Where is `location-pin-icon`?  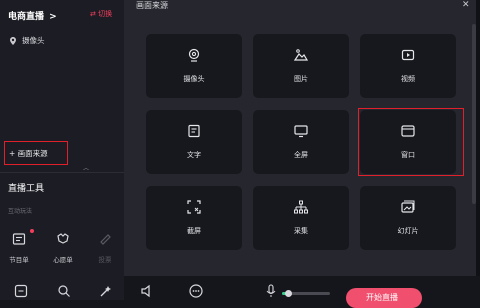
location-pin-icon is located at coordinates (13, 40).